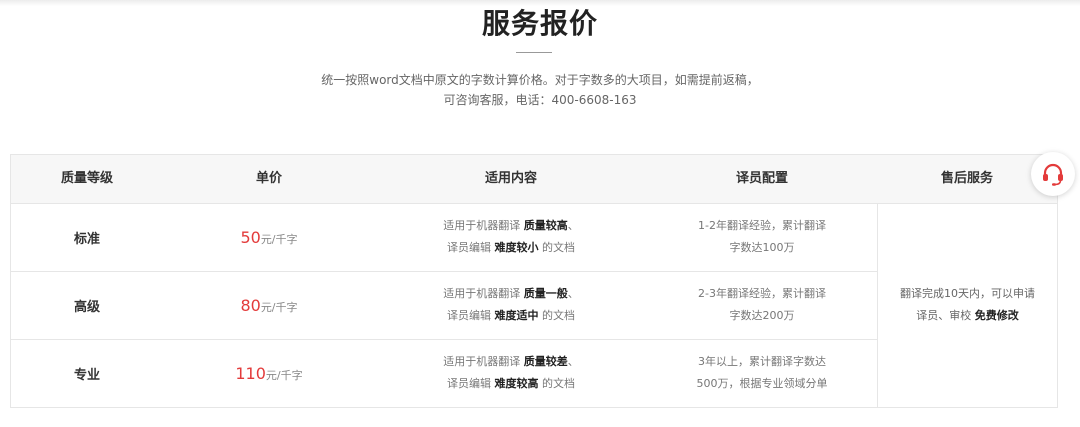 This screenshot has width=1080, height=427. Describe the element at coordinates (511, 373) in the screenshot. I see `scope-text: 适用于机器翻译 质量较差、 译员编辑 难度较高 的文档` at that location.